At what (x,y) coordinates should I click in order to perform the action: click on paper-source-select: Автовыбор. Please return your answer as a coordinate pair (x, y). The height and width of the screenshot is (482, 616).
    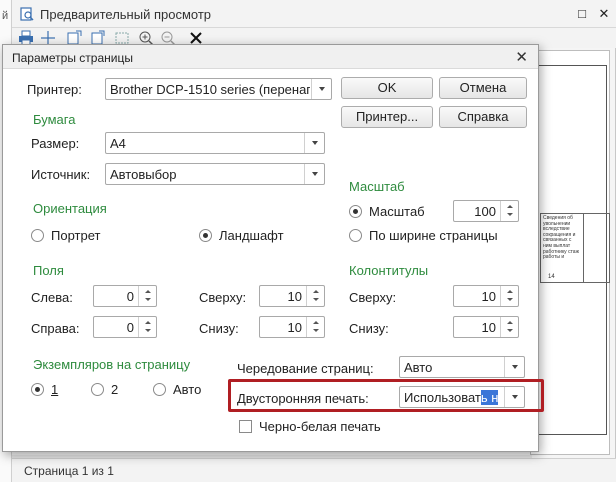
    Looking at the image, I should click on (215, 174).